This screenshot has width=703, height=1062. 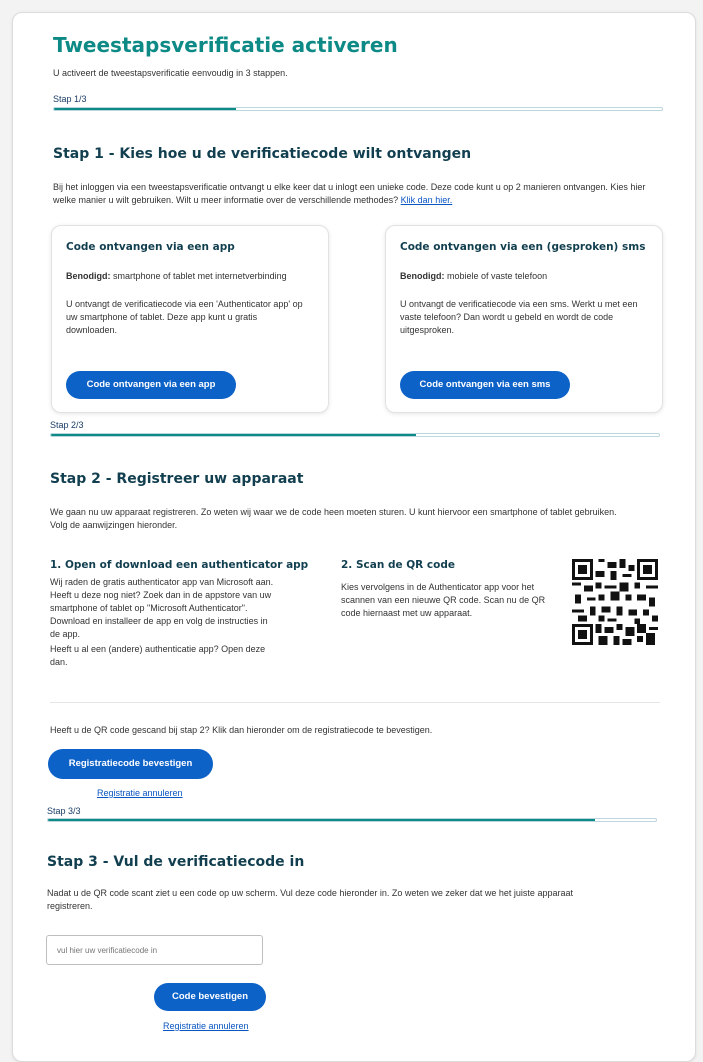 I want to click on option-sms-title: Code ontvangen via een (gesproken) sms, so click(x=523, y=247).